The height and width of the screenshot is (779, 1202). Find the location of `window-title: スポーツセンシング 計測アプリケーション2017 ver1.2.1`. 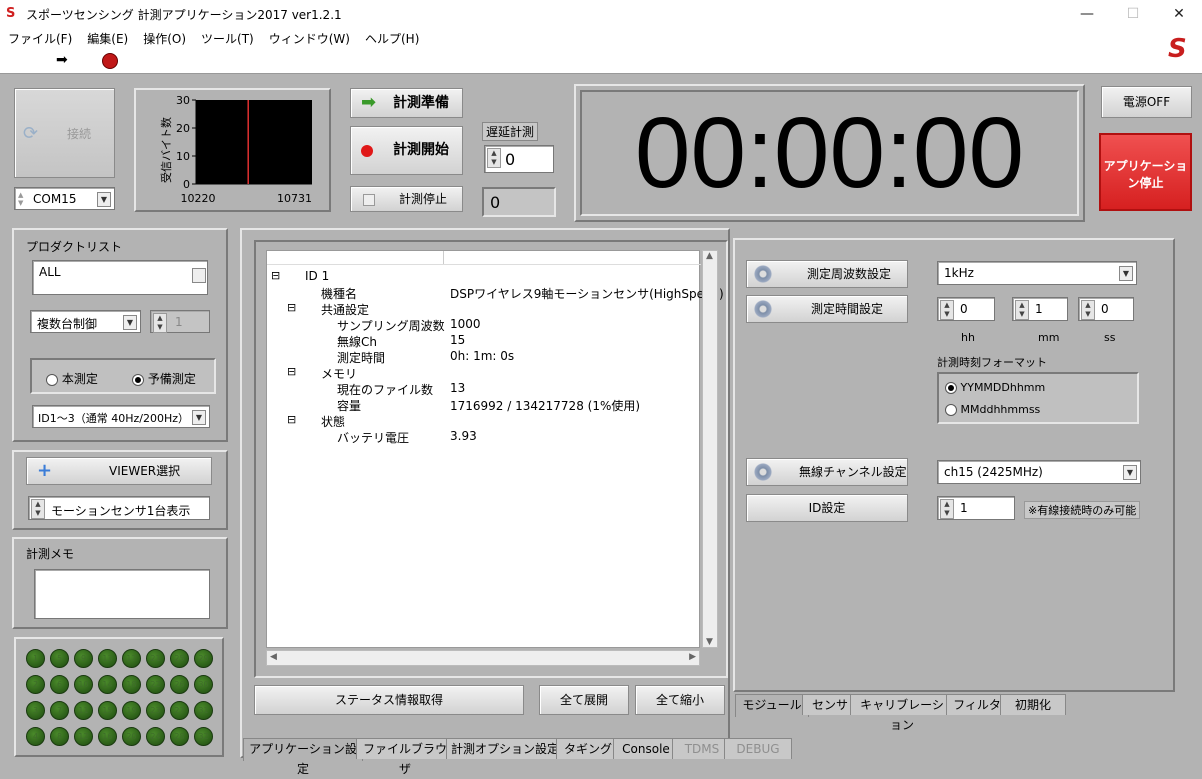

window-title: スポーツセンシング 計測アプリケーション2017 ver1.2.1 is located at coordinates (184, 15).